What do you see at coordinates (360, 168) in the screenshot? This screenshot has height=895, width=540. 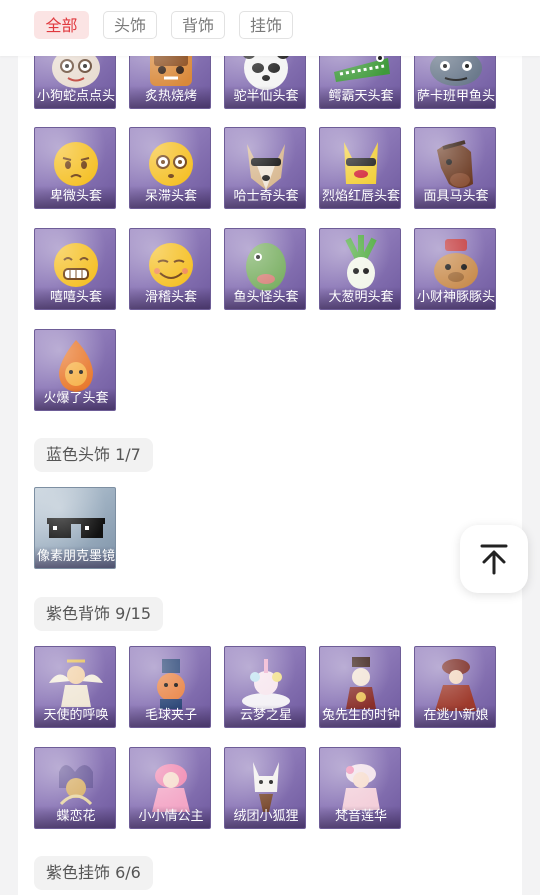 I see `item-card: 烈焰红唇头套` at bounding box center [360, 168].